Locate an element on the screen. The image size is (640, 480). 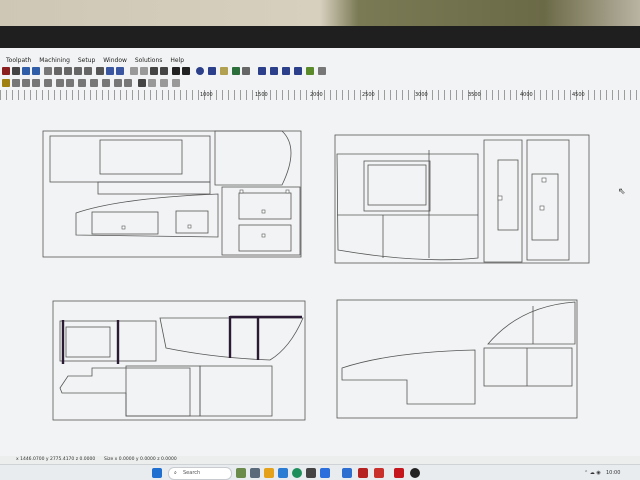
camera-icon is located at coordinates (311, 473).